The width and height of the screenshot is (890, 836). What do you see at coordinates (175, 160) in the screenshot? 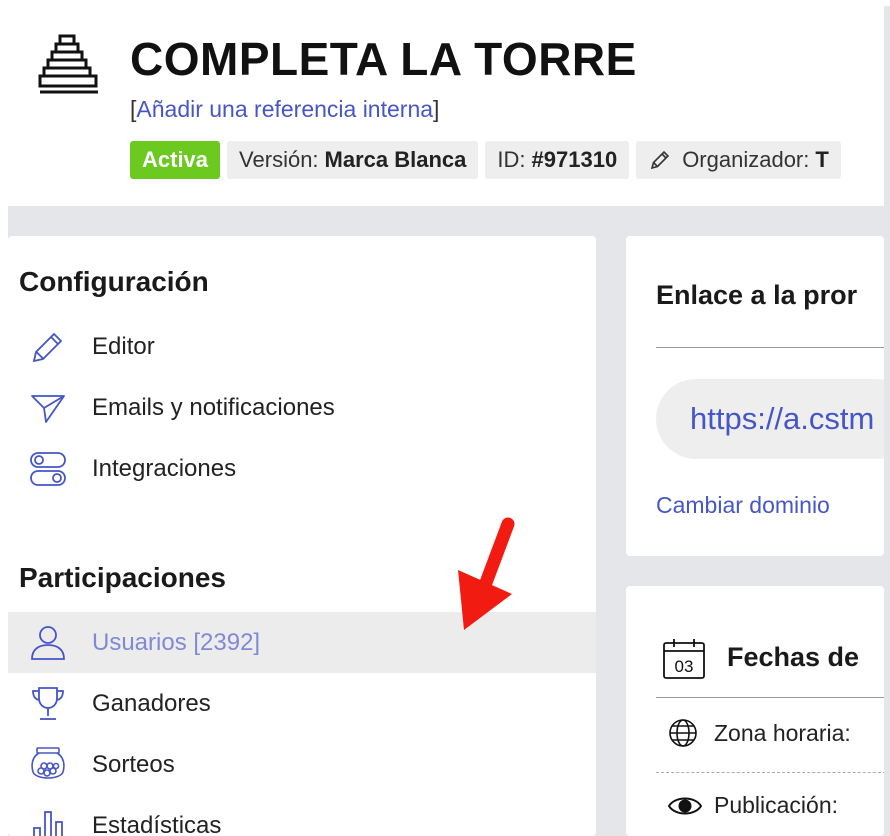
I see `status-badge: Activa` at bounding box center [175, 160].